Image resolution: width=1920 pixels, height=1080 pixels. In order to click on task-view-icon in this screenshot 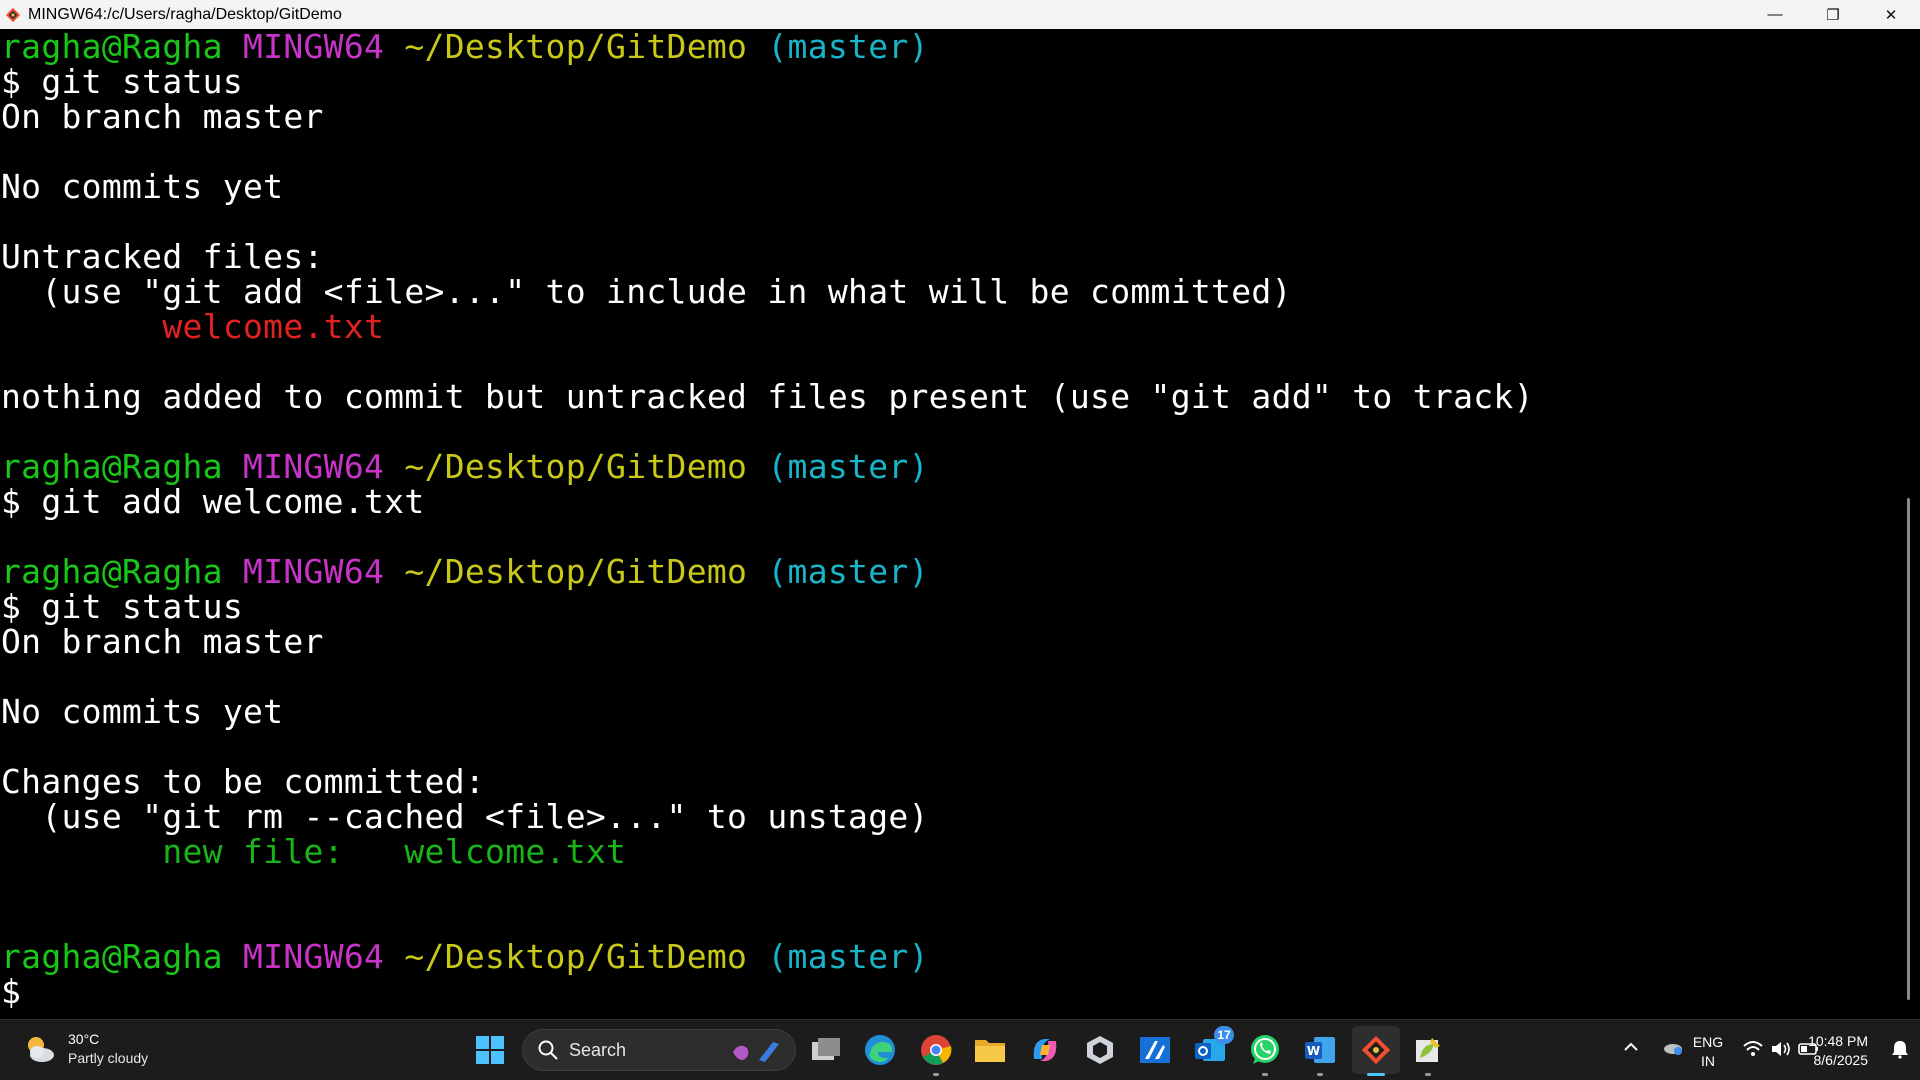, I will do `click(826, 1050)`.